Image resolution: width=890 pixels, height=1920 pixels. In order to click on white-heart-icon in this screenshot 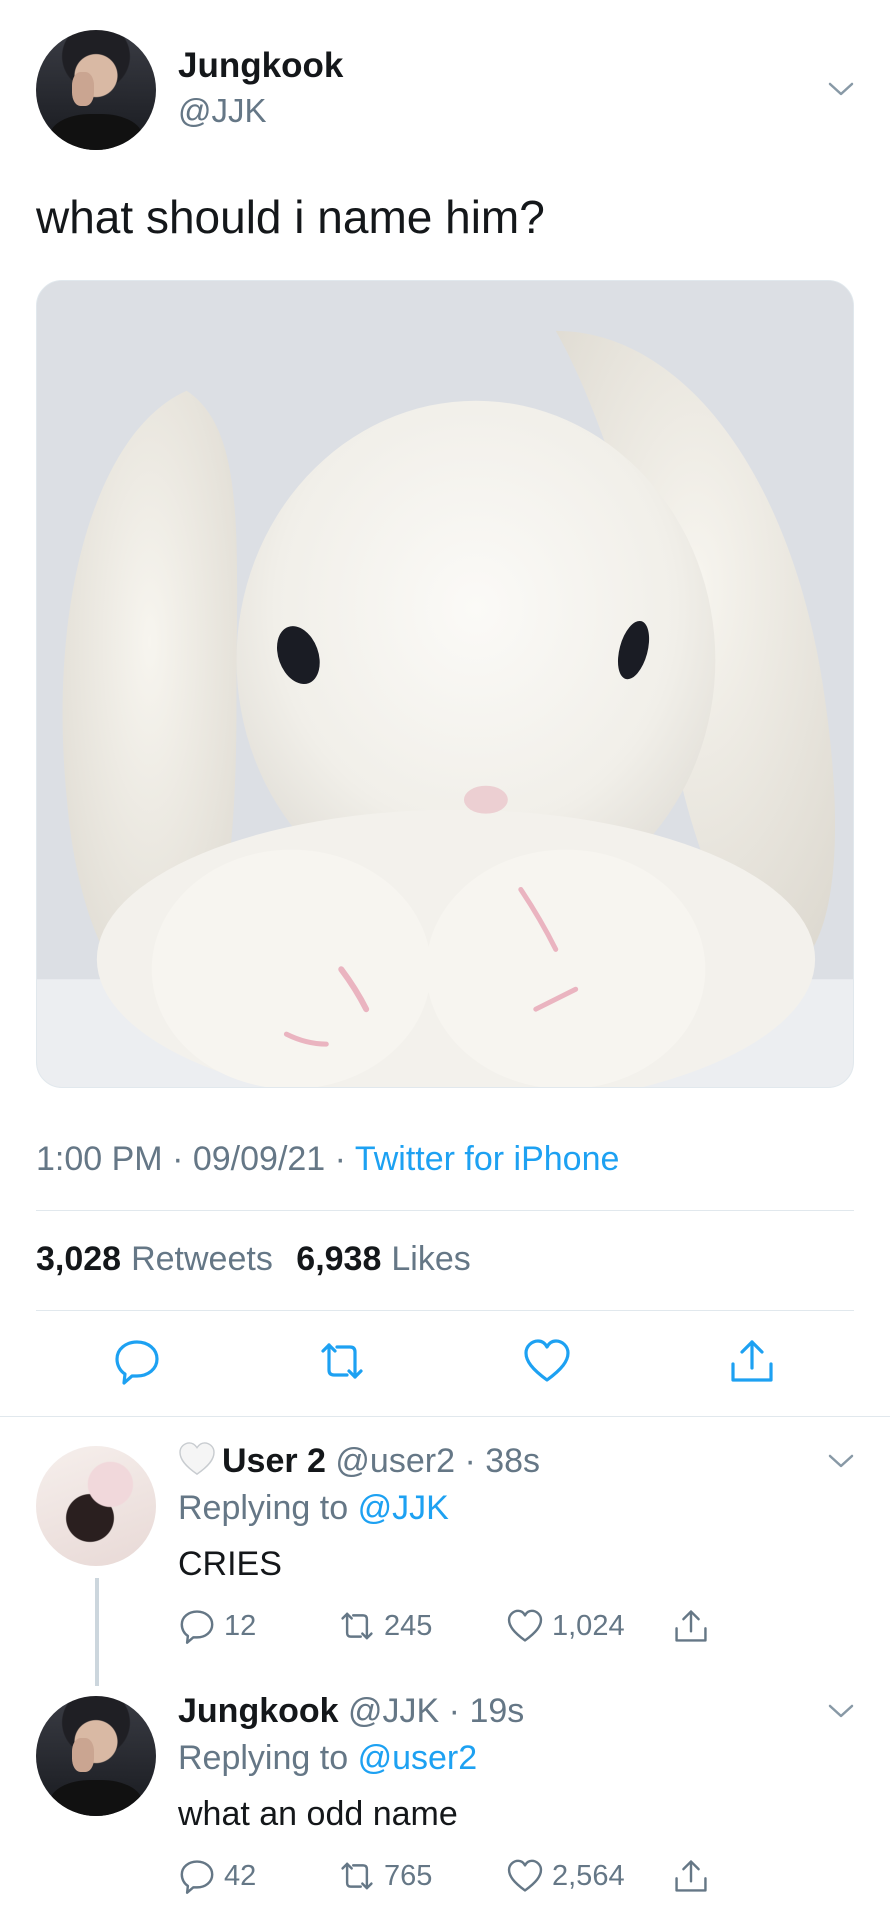, I will do `click(197, 1458)`.